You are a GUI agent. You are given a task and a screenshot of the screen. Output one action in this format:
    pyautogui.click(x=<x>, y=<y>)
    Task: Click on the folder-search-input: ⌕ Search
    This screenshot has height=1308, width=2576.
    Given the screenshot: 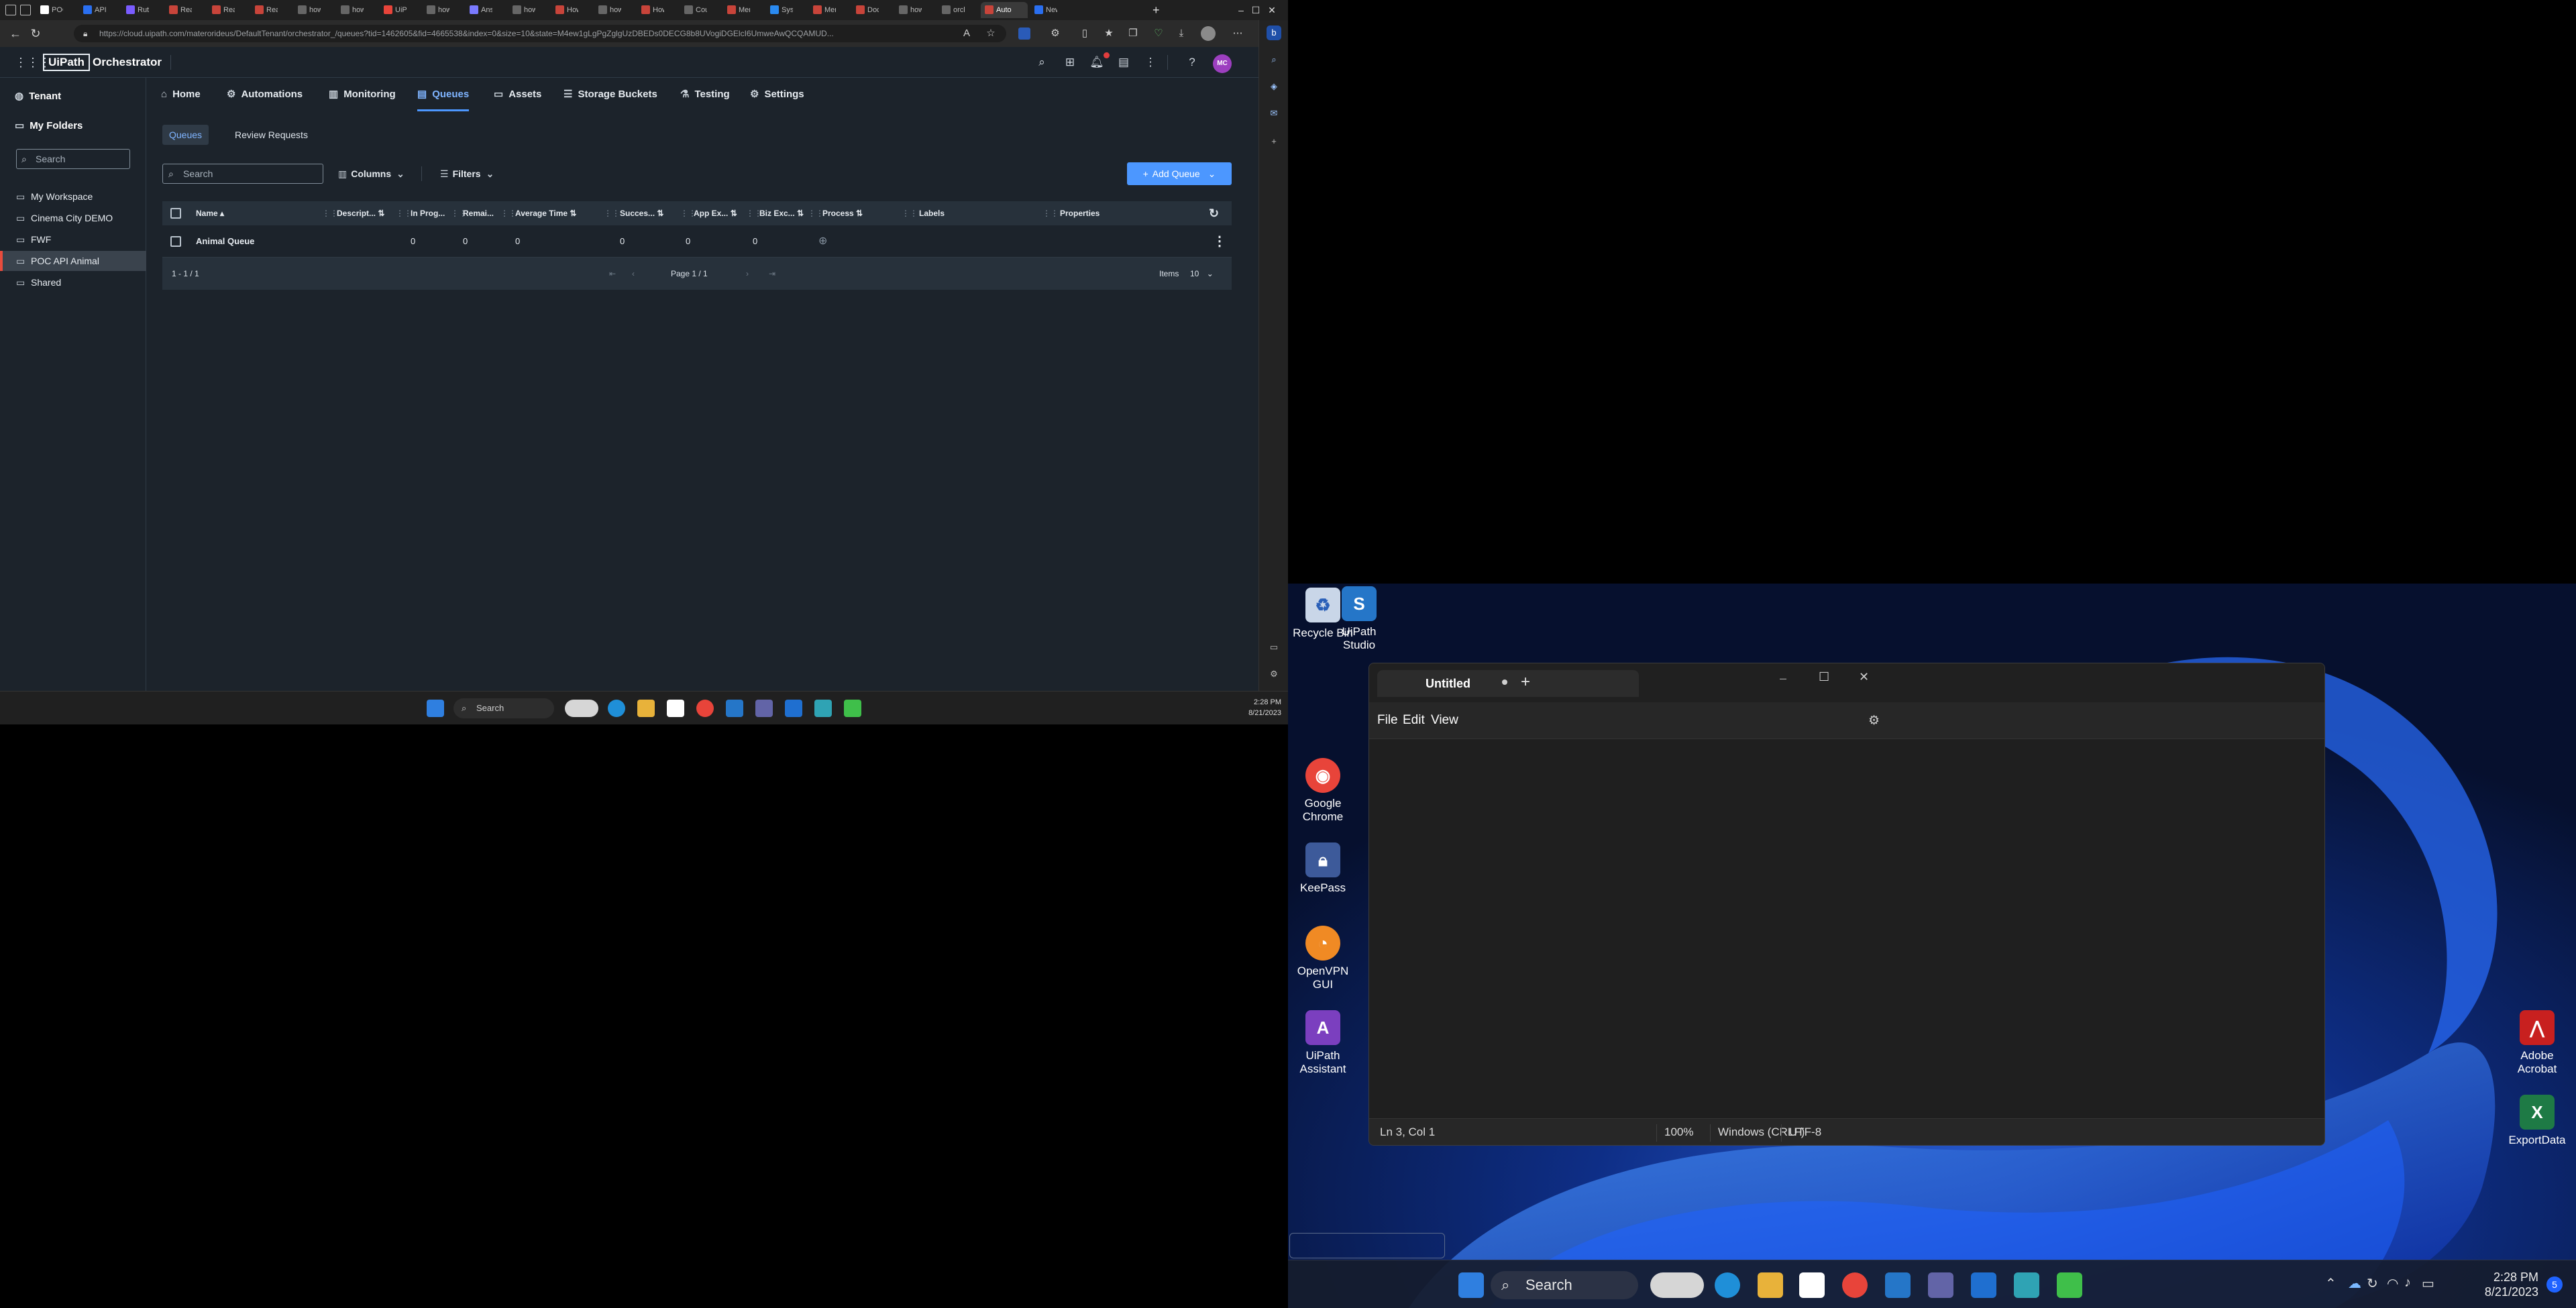 What is the action you would take?
    pyautogui.click(x=73, y=159)
    